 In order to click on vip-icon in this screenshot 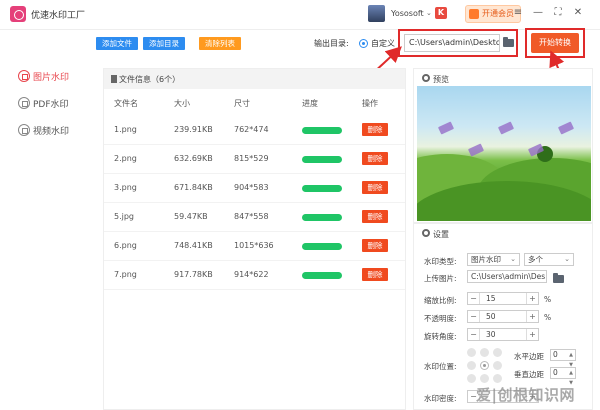, I will do `click(474, 14)`.